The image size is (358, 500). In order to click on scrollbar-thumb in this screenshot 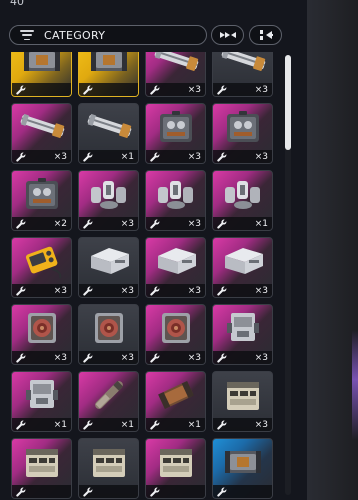, I will do `click(288, 102)`.